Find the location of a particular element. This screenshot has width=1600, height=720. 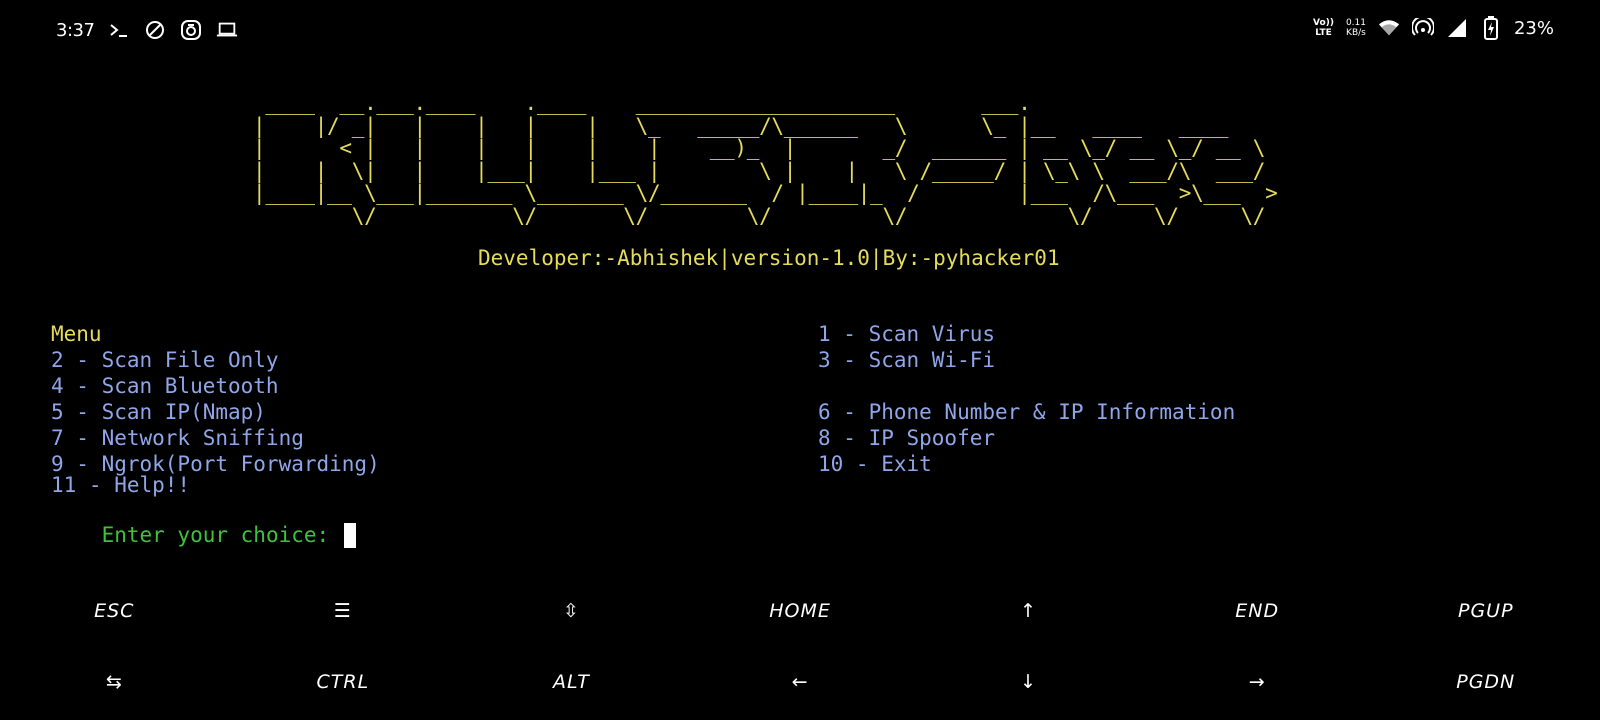

pgdn-key: PGDN is located at coordinates (1485, 682).